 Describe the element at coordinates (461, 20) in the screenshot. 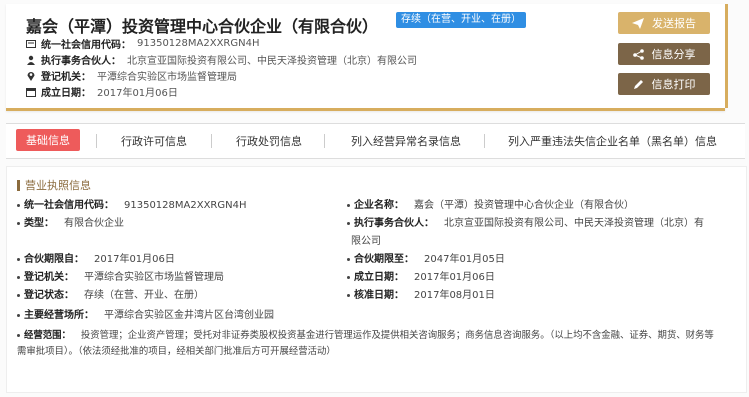

I see `status-badge: 存续（在营、开业、在册）` at that location.